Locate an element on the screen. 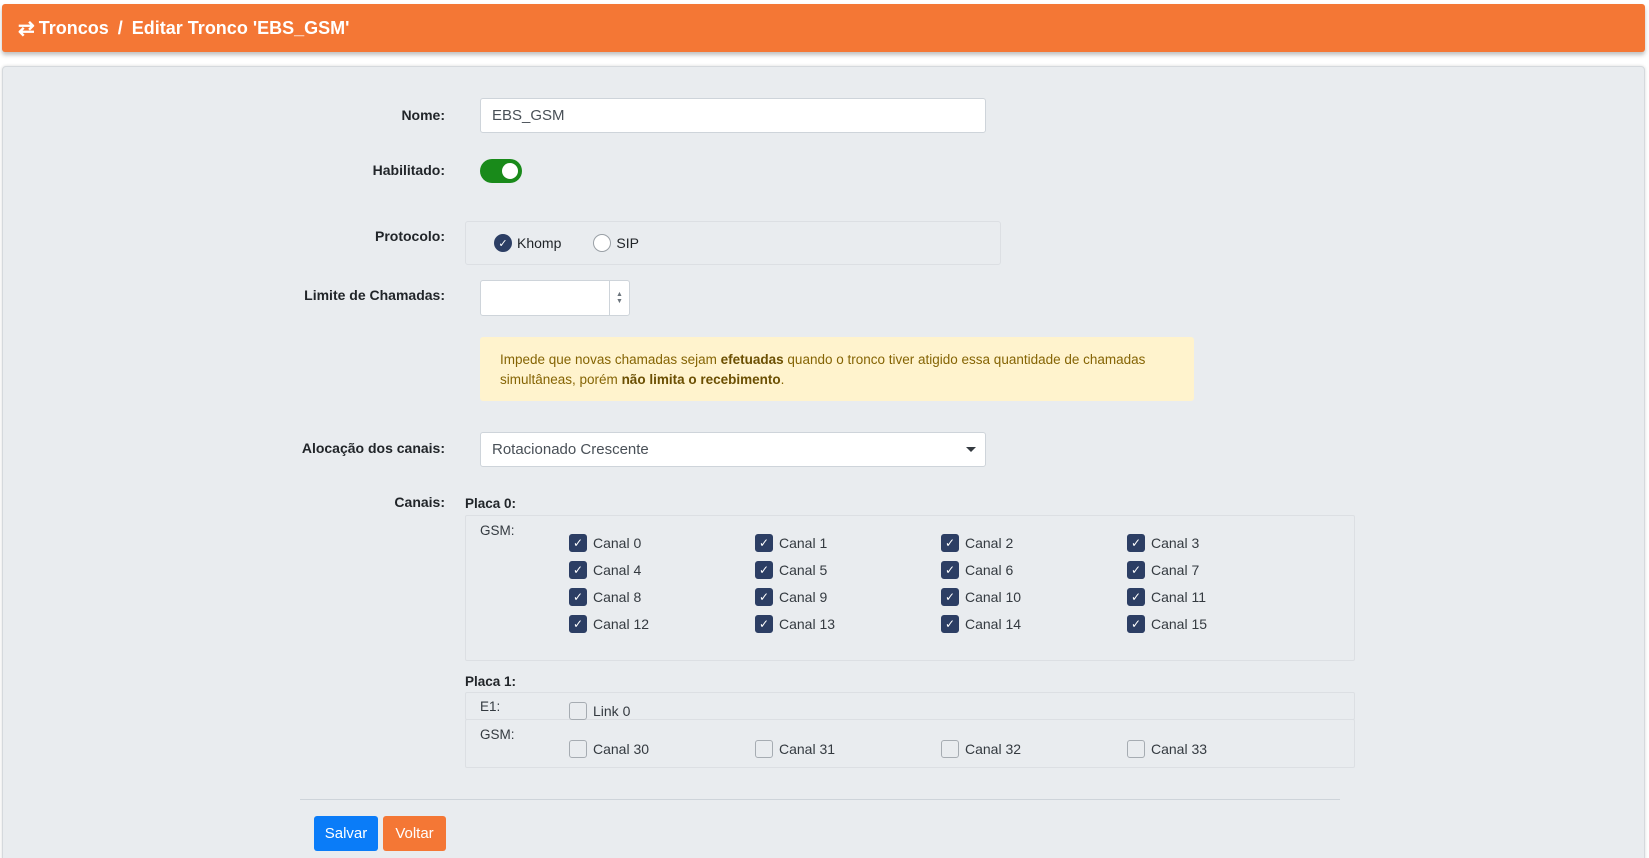 The image size is (1649, 858). radio-khomp: ✓ Khomp is located at coordinates (527, 243).